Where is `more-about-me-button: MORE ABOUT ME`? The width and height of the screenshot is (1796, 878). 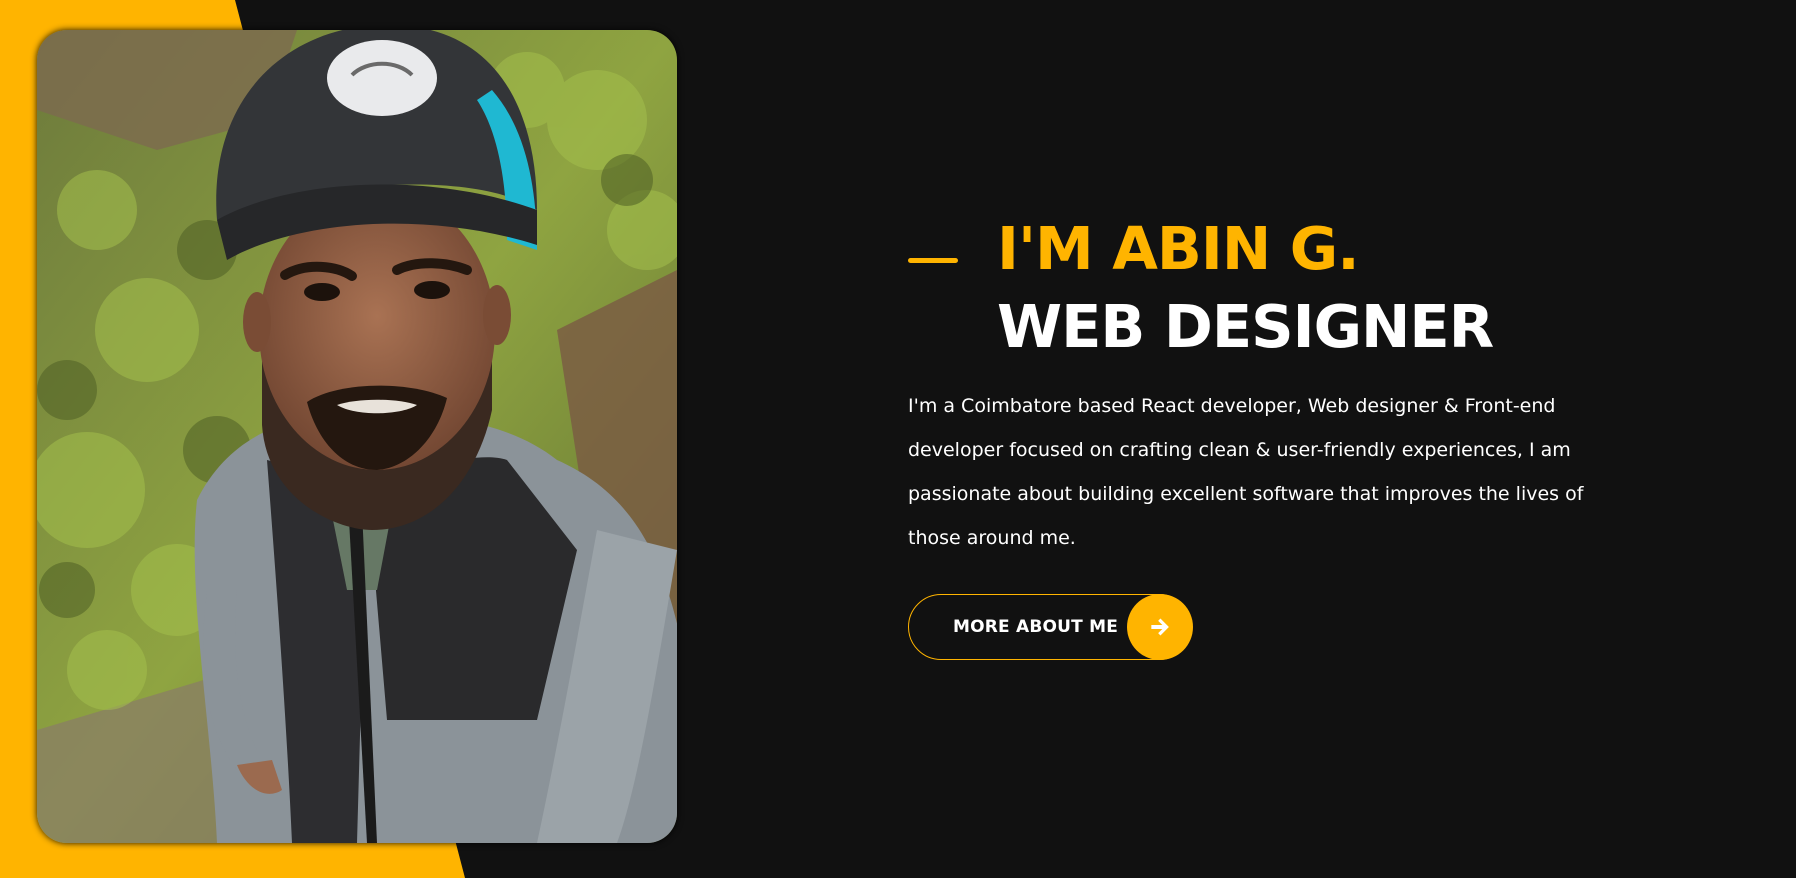 more-about-me-button: MORE ABOUT ME is located at coordinates (1050, 627).